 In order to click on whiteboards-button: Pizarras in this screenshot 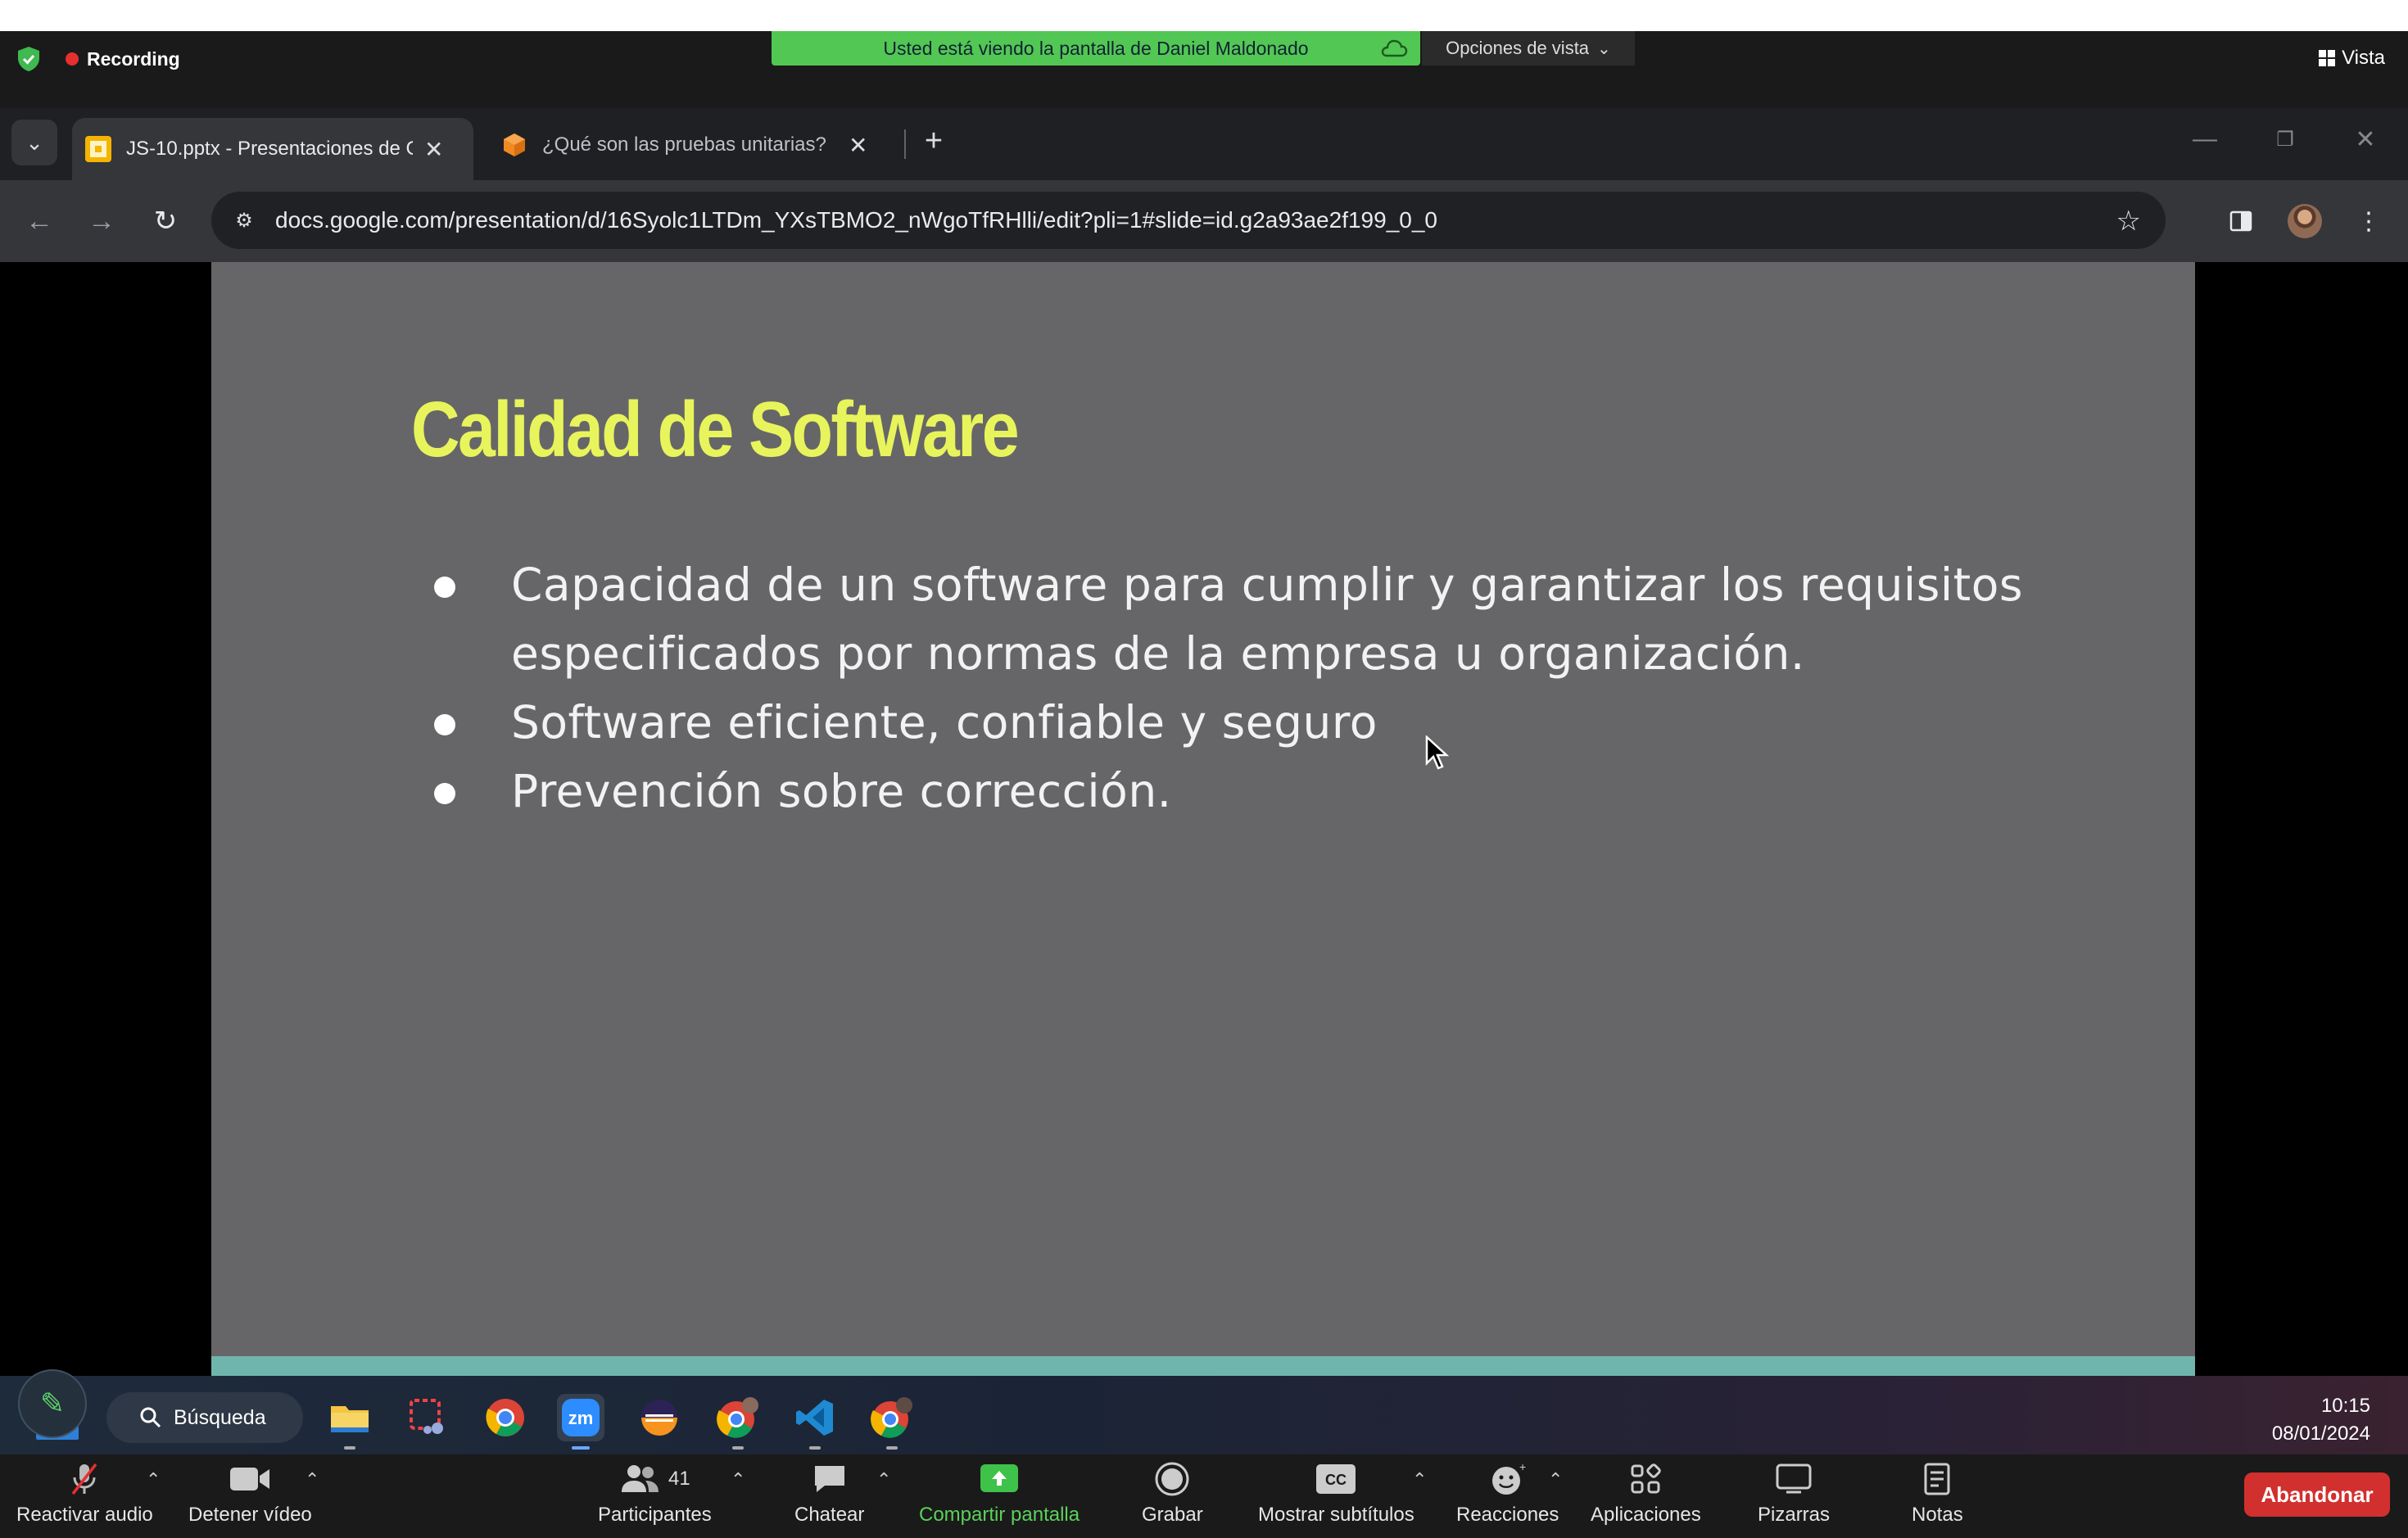, I will do `click(1794, 1496)`.